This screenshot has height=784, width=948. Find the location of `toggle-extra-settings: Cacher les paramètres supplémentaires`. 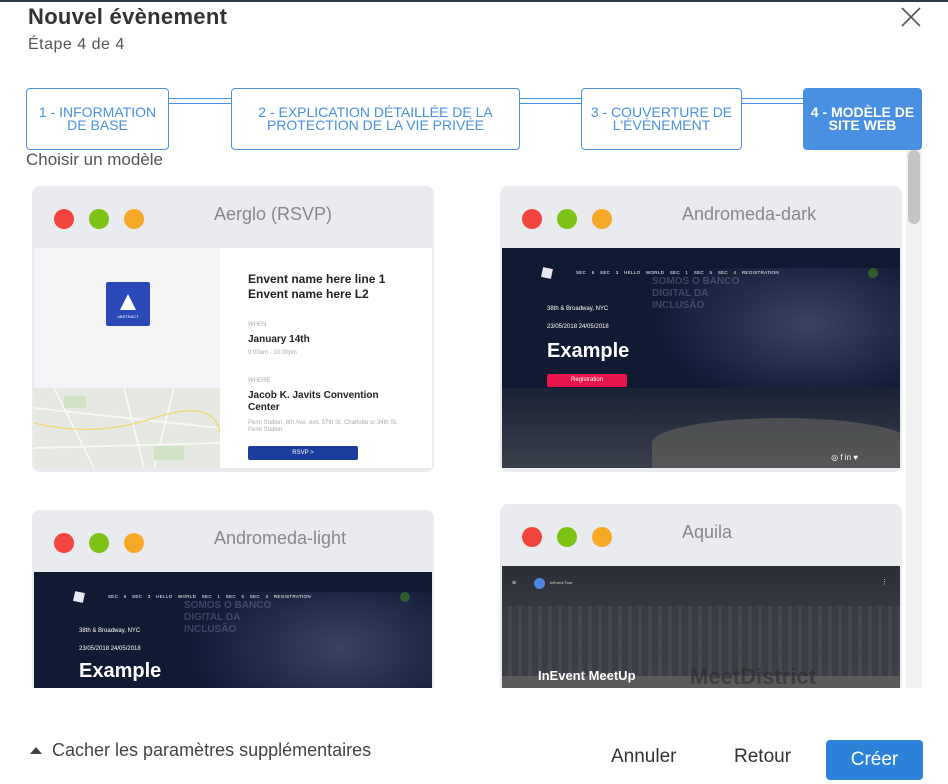

toggle-extra-settings: Cacher les paramètres supplémentaires is located at coordinates (200, 750).